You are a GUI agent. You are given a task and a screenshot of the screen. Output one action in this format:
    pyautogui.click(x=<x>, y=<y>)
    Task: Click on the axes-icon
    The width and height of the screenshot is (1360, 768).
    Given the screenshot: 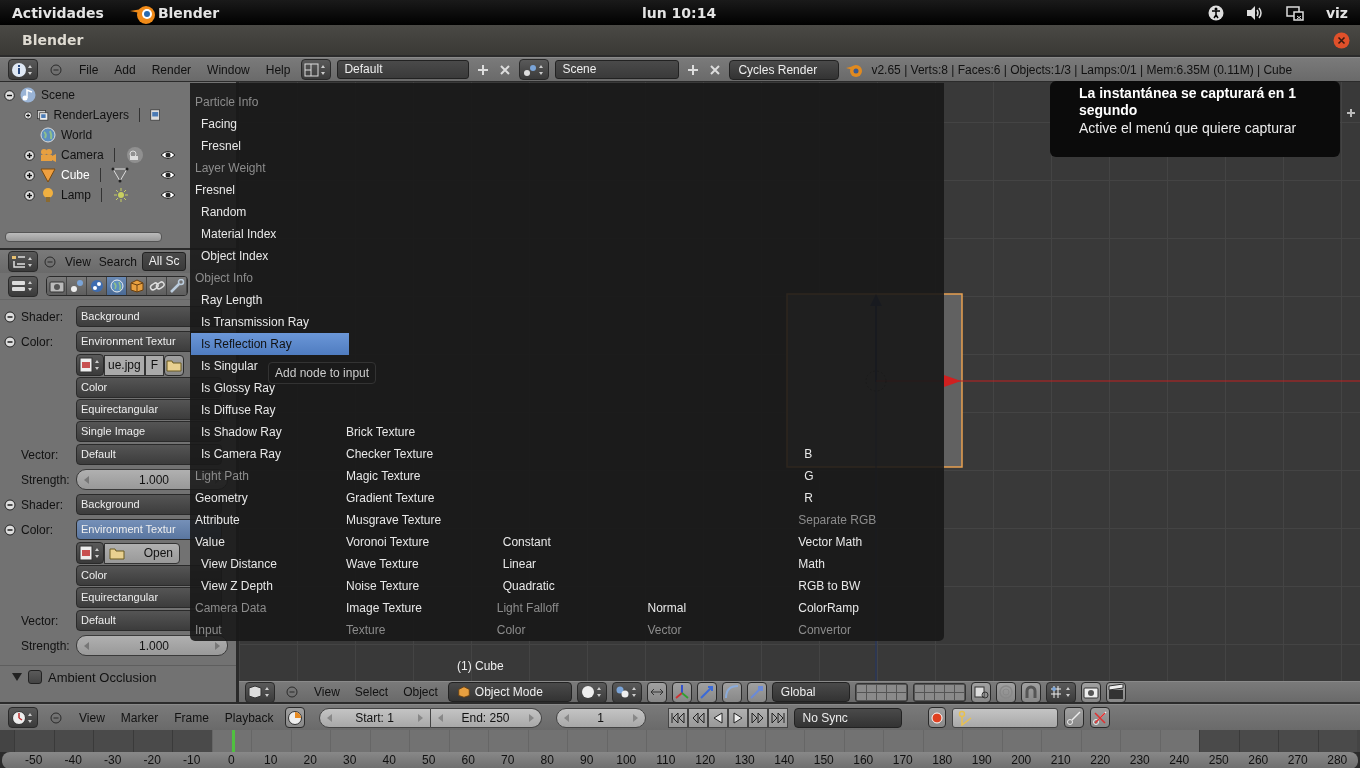 What is the action you would take?
    pyautogui.click(x=681, y=692)
    